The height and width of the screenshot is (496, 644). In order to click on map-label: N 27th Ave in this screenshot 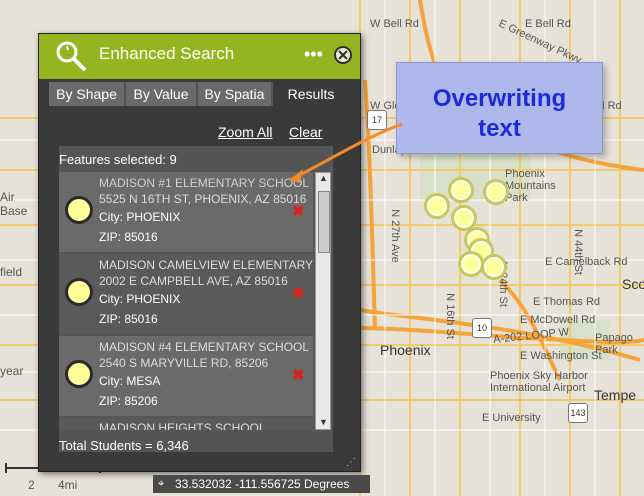, I will do `click(394, 236)`.